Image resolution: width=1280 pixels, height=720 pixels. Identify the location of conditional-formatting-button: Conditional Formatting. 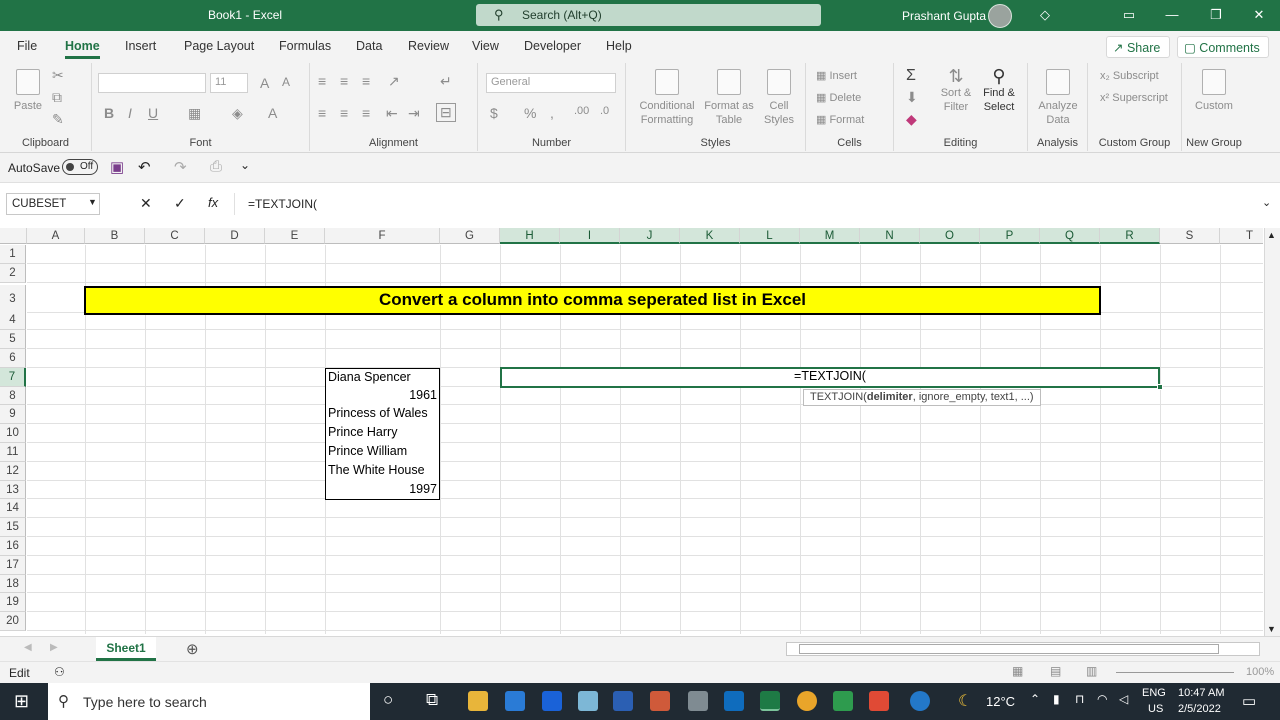
(667, 98).